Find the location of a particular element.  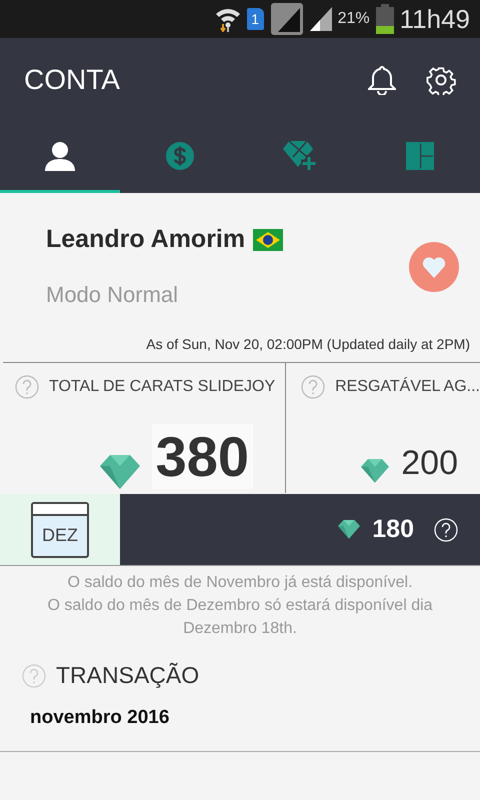

month-balance: 180 is located at coordinates (393, 529).